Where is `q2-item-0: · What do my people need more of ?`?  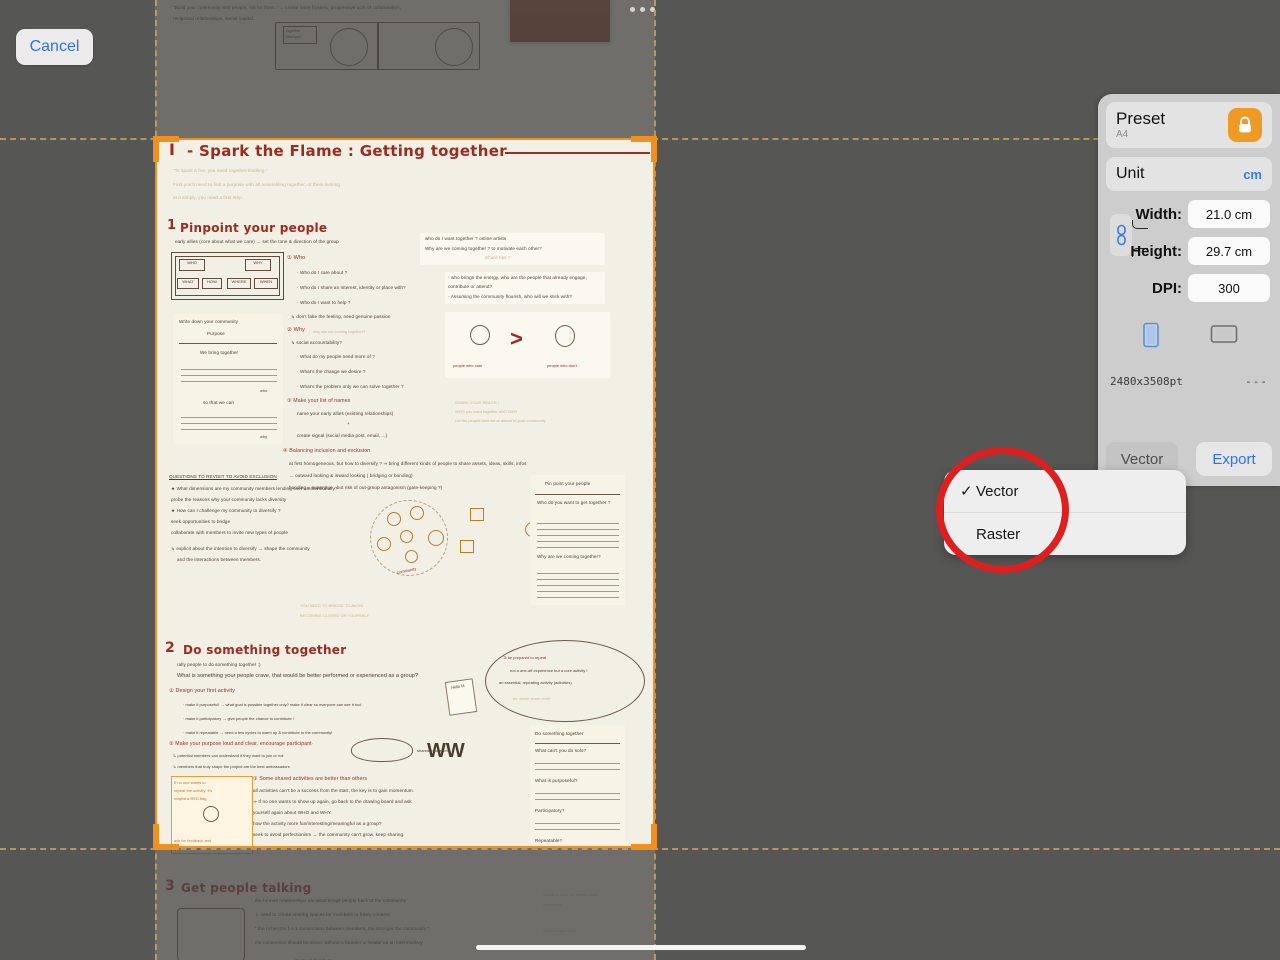
q2-item-0: · What do my people need more of ? is located at coordinates (336, 356).